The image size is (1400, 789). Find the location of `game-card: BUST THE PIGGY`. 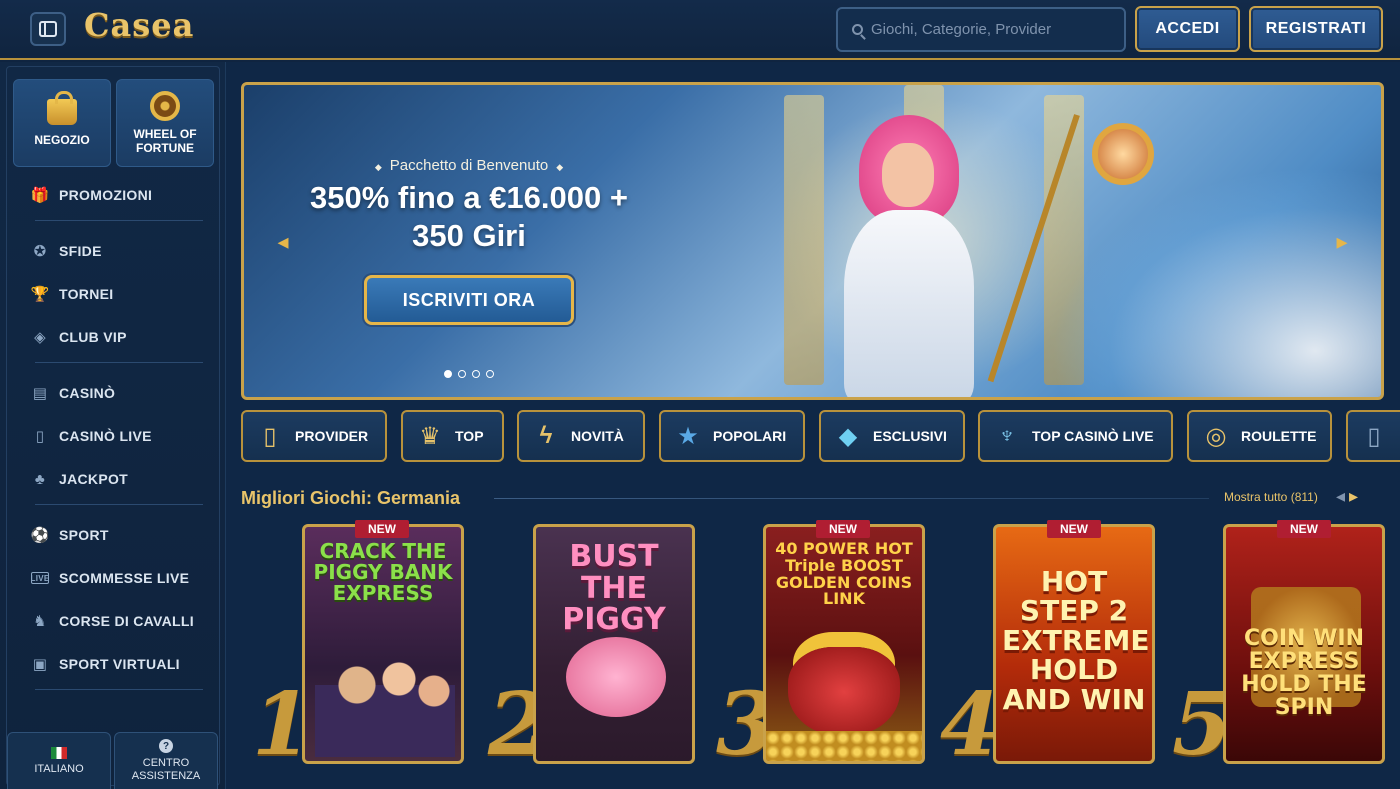

game-card: BUST THE PIGGY is located at coordinates (614, 644).